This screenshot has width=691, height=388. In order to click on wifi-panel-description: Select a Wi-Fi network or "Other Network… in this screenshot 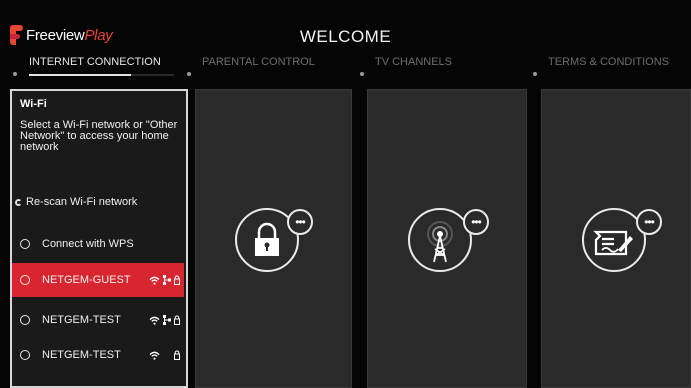, I will do `click(99, 136)`.